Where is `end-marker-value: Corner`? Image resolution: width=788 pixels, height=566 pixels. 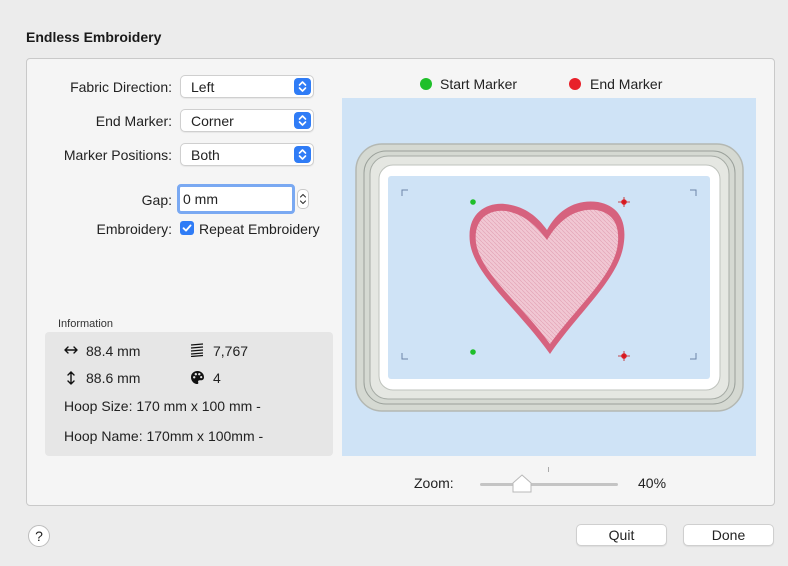 end-marker-value: Corner is located at coordinates (212, 121).